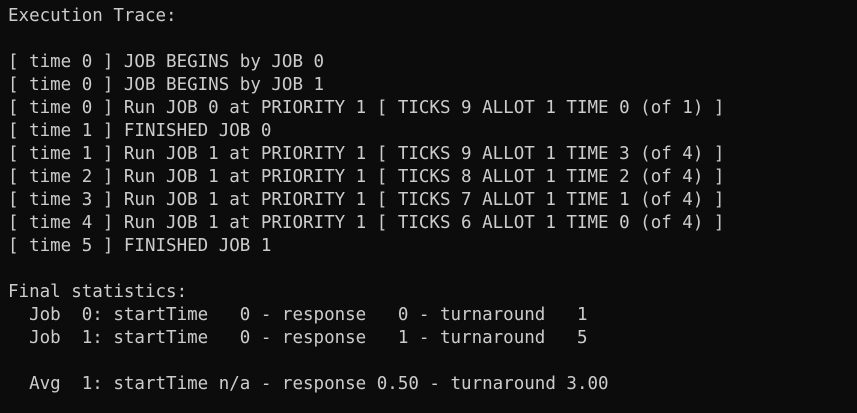 This screenshot has height=413, width=857. I want to click on stats-header: Final statistics:, so click(98, 292).